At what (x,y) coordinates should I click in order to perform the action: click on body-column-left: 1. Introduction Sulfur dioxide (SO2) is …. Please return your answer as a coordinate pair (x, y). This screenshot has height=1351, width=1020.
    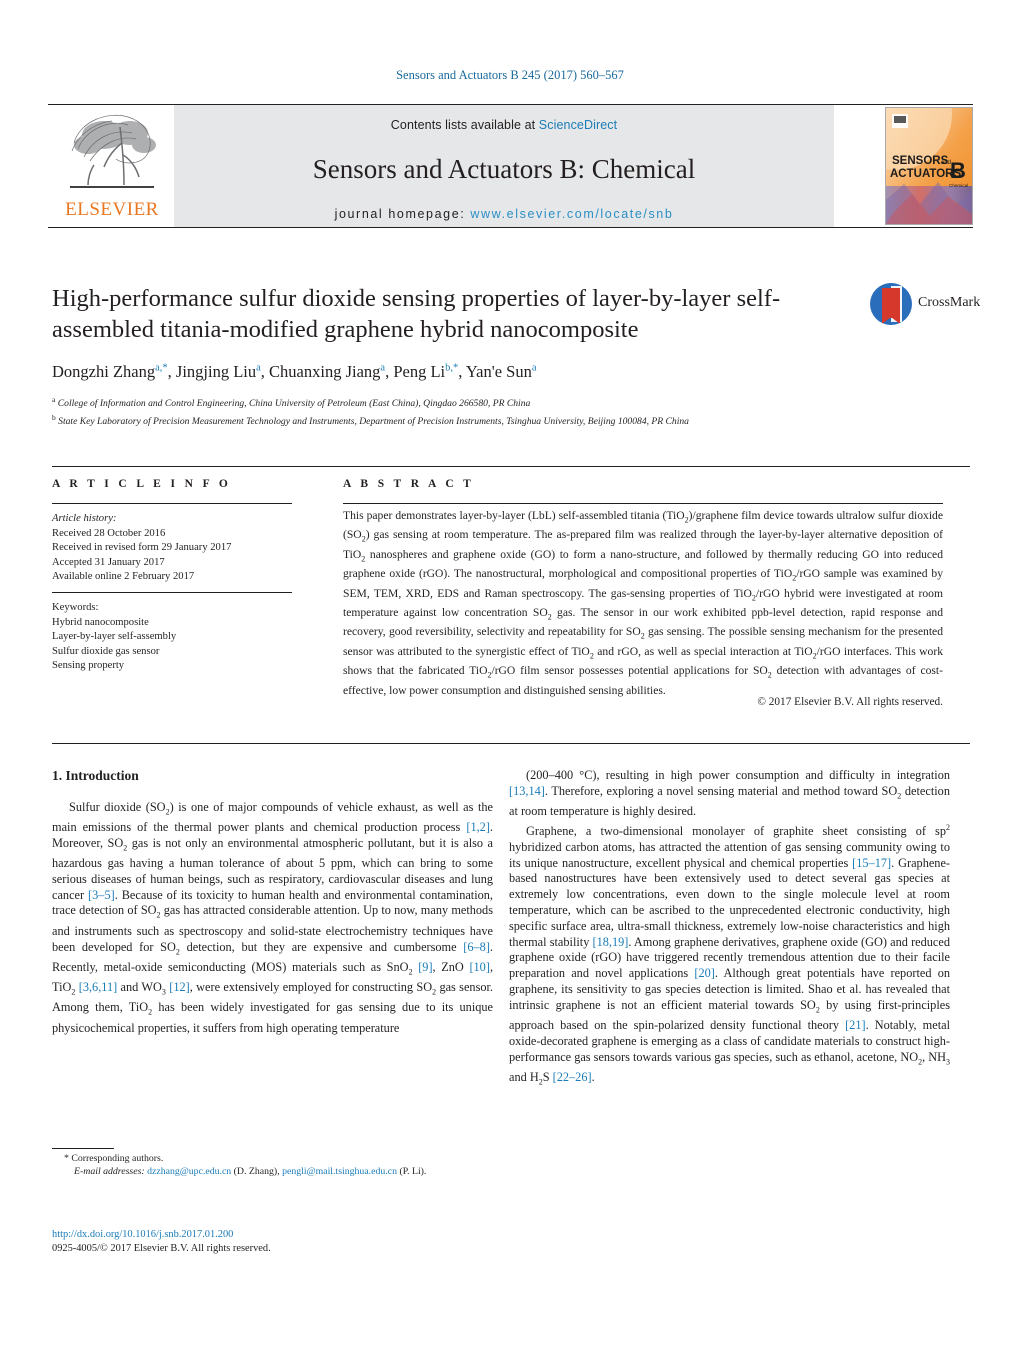
    Looking at the image, I should click on (272, 902).